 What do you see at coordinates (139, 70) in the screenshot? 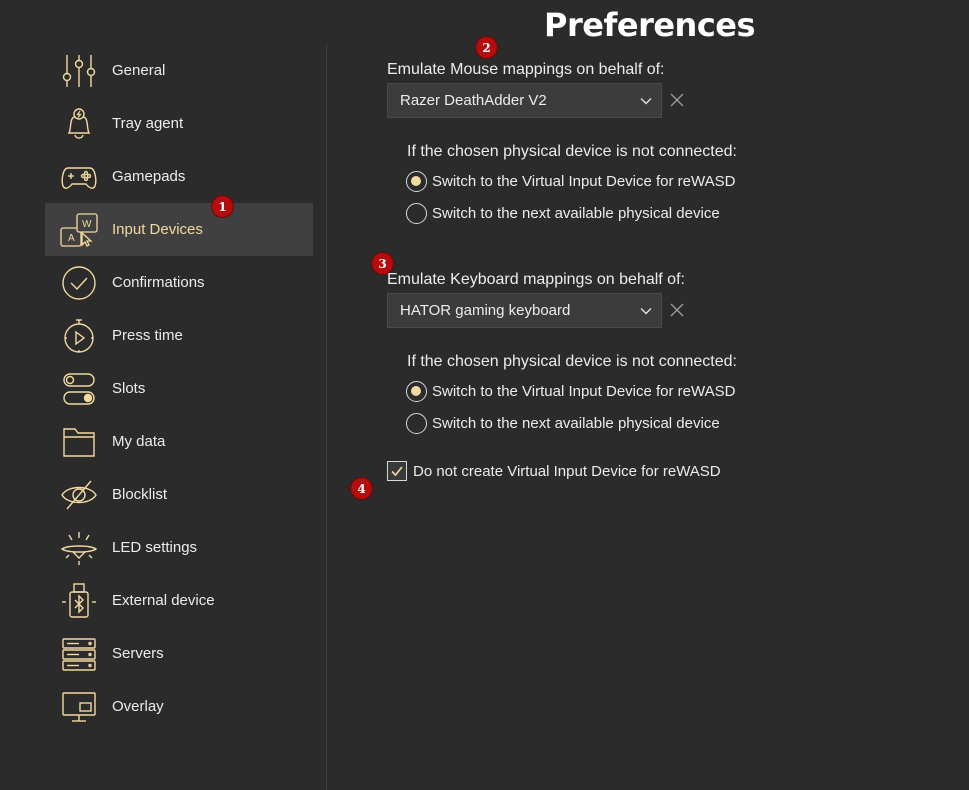
I see `sidebar-item-label: General` at bounding box center [139, 70].